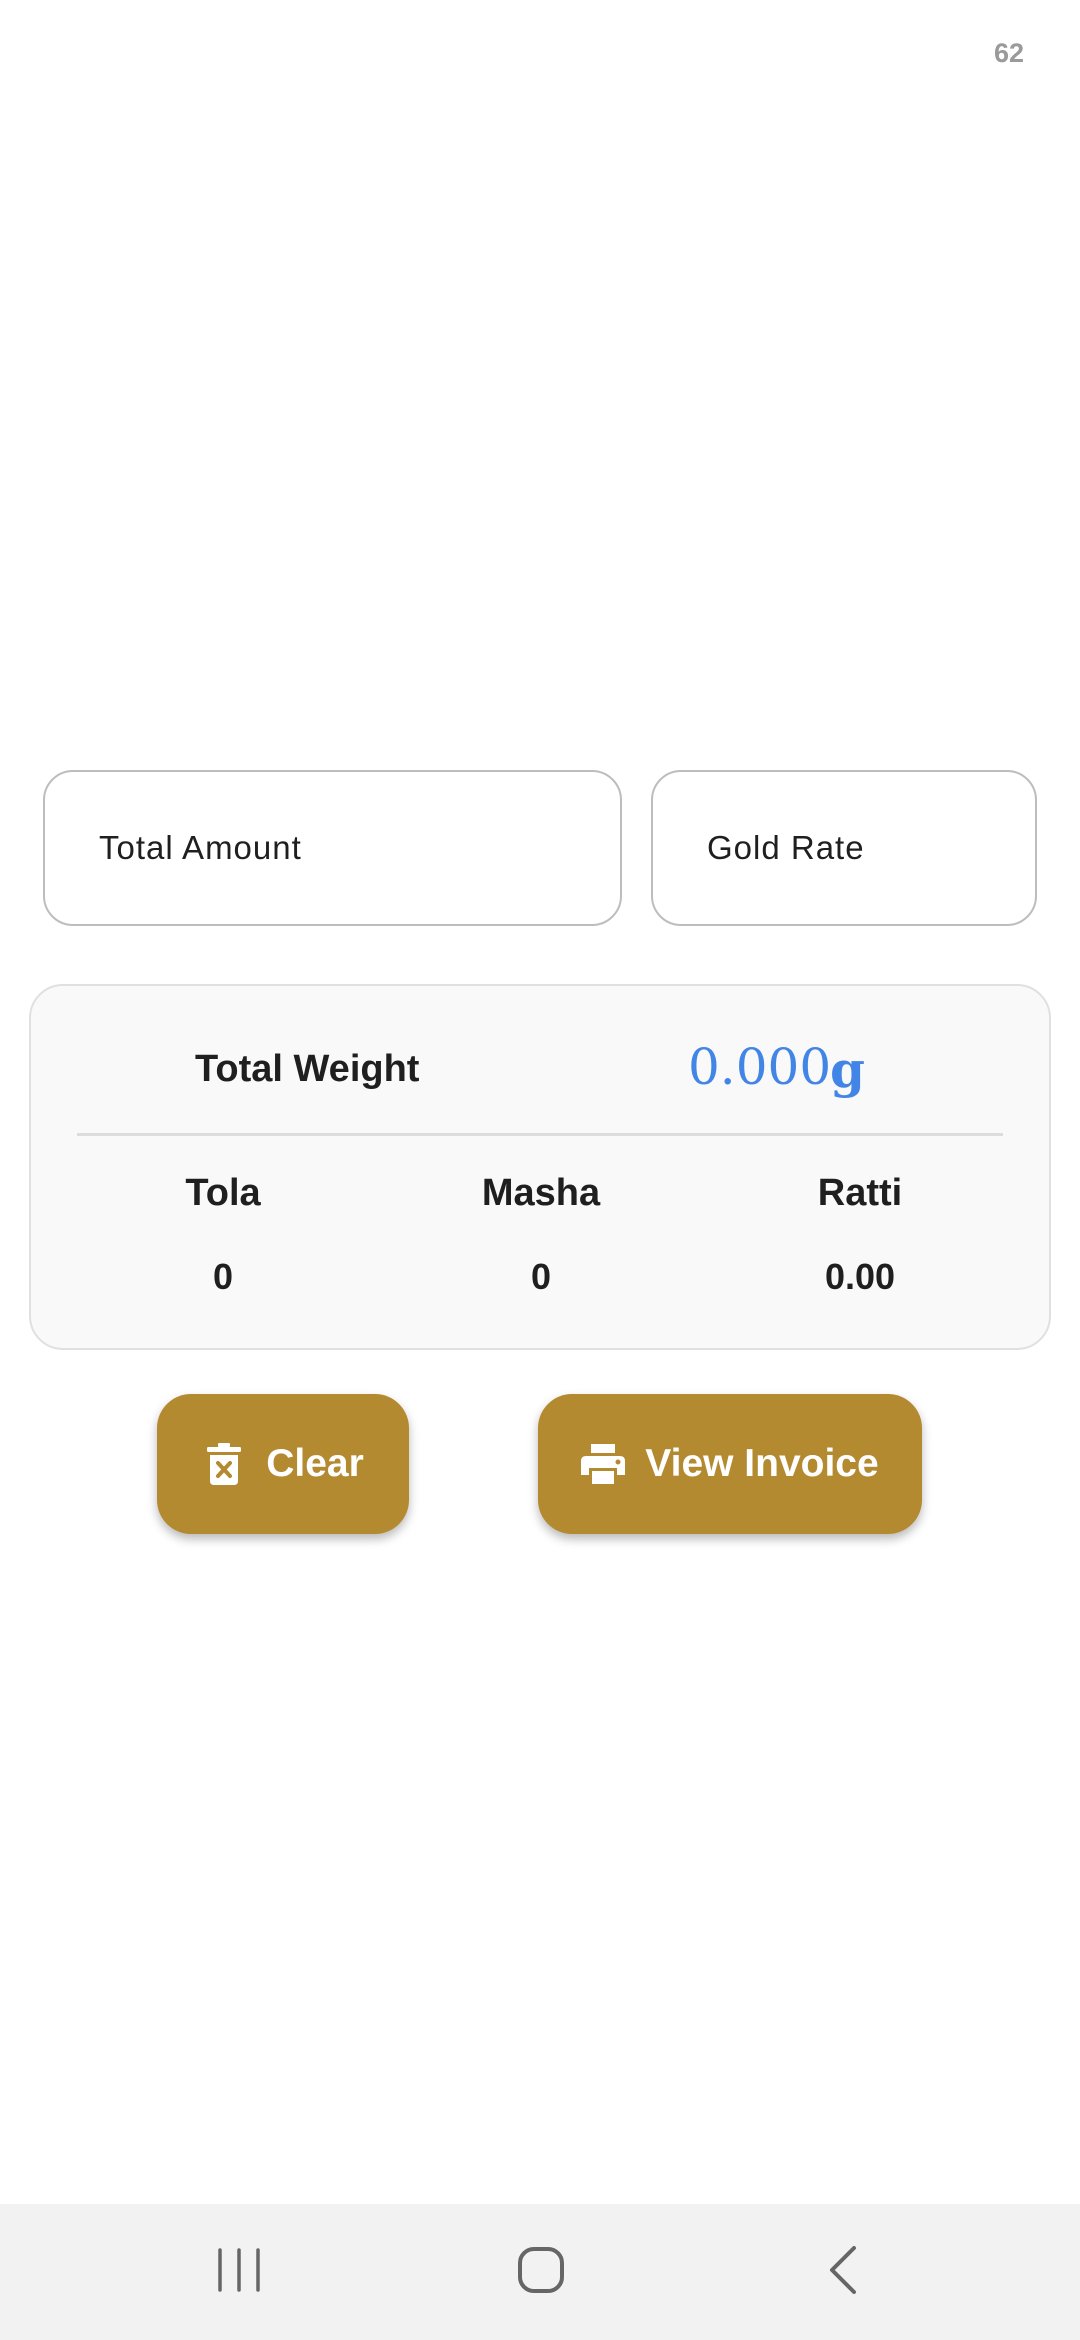 Image resolution: width=1080 pixels, height=2340 pixels. Describe the element at coordinates (860, 1276) in the screenshot. I see `ratti-value: 0.00` at that location.